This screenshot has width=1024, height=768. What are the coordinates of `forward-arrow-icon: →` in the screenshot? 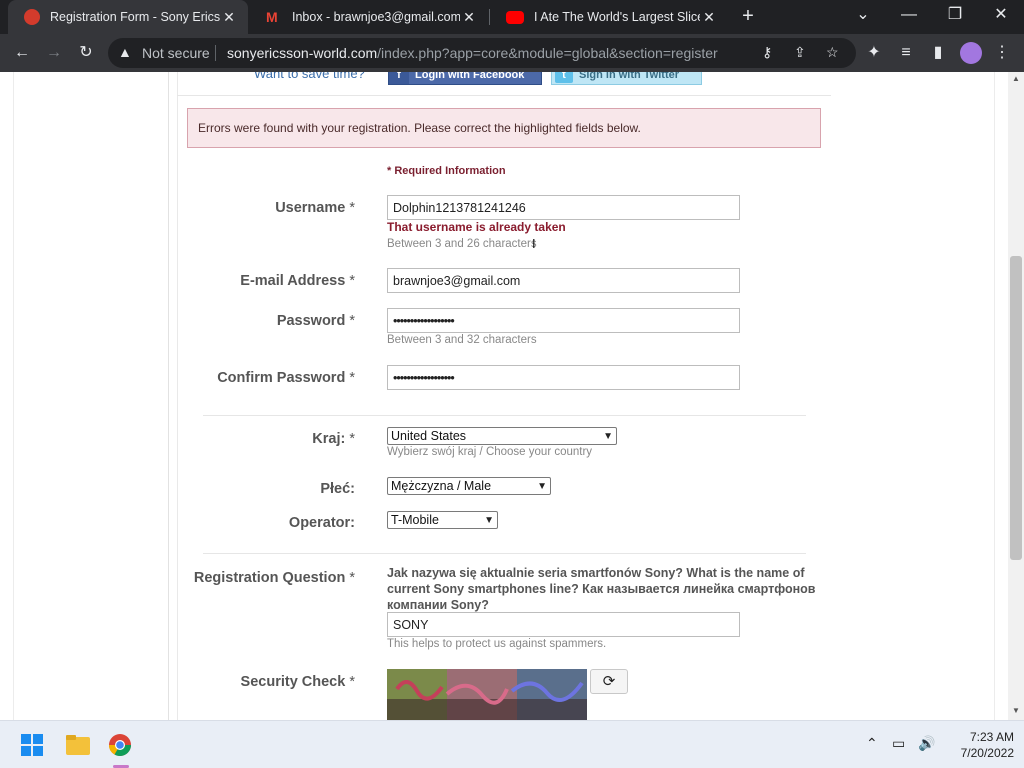 It's located at (54, 53).